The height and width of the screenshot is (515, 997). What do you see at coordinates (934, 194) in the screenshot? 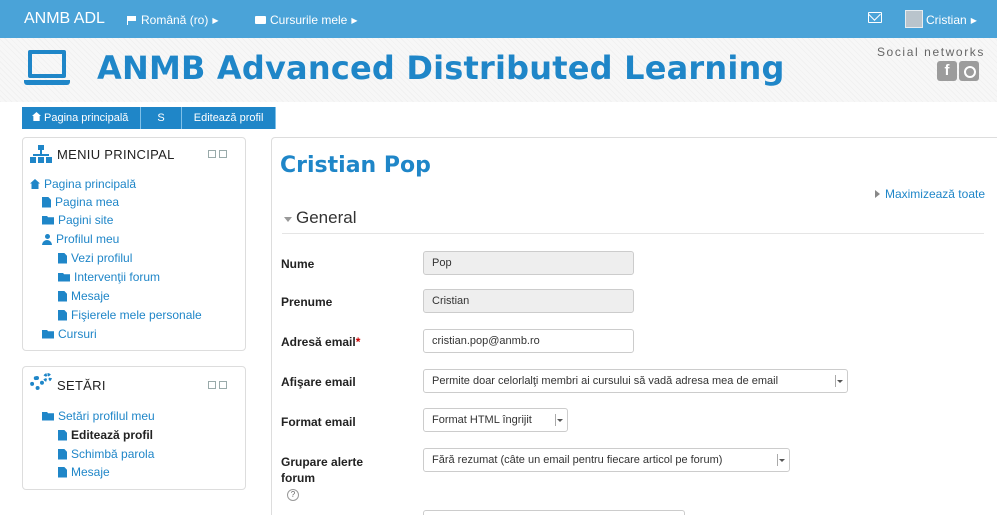
I see `expand-all-label: Maximizează toate` at bounding box center [934, 194].